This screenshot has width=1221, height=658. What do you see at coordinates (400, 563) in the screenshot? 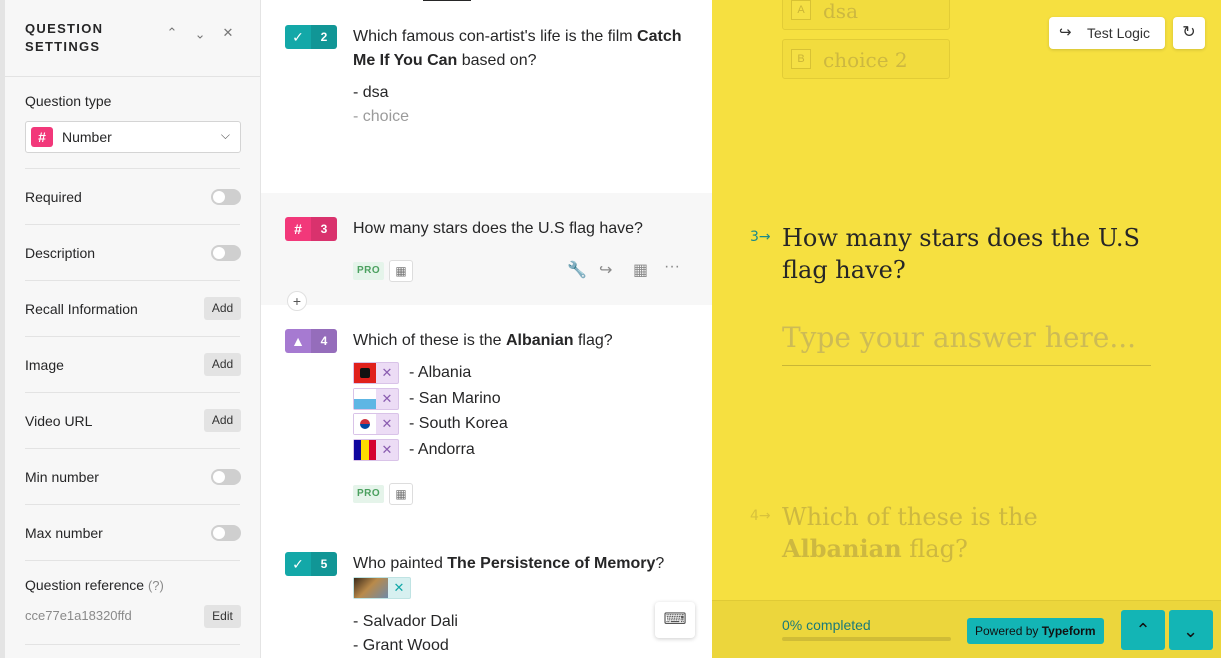
I see `title-text: Who painted` at bounding box center [400, 563].